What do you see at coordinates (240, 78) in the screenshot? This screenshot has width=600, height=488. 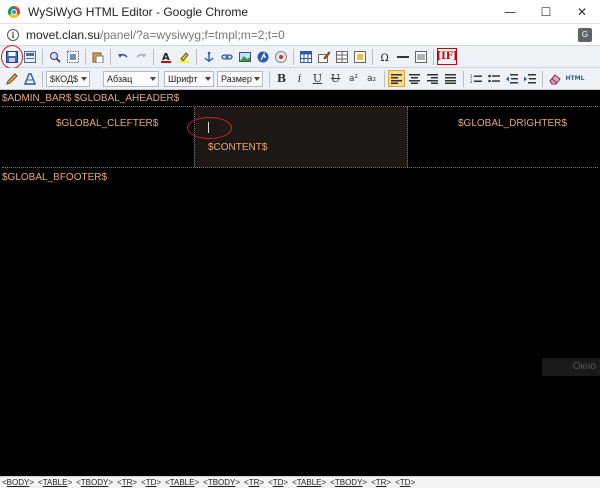 I see `size-select: Размер` at bounding box center [240, 78].